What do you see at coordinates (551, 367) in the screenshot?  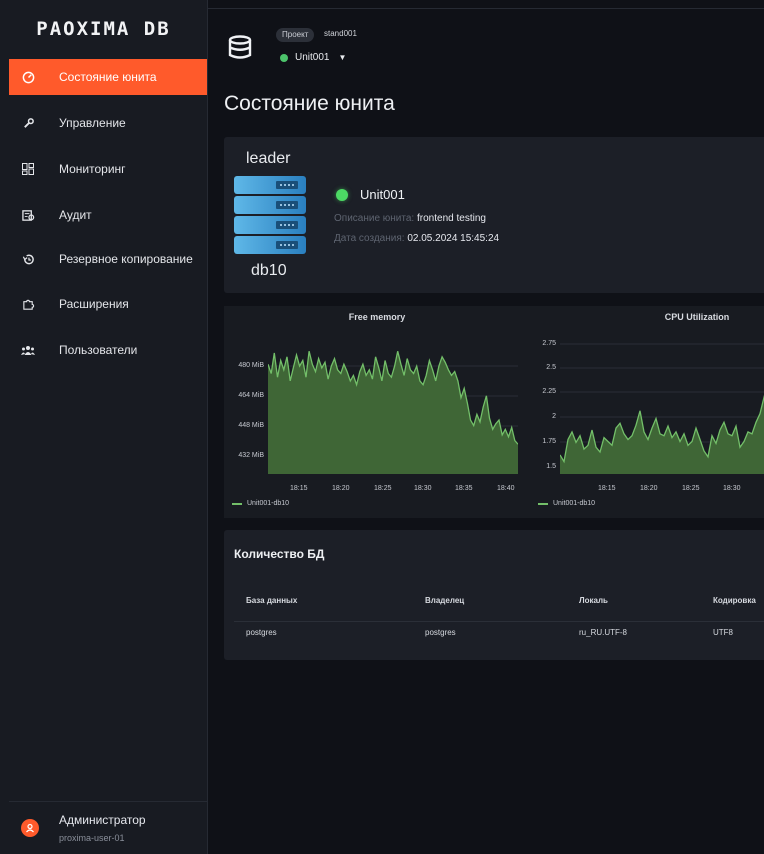 I see `y-tick: 2.5` at bounding box center [551, 367].